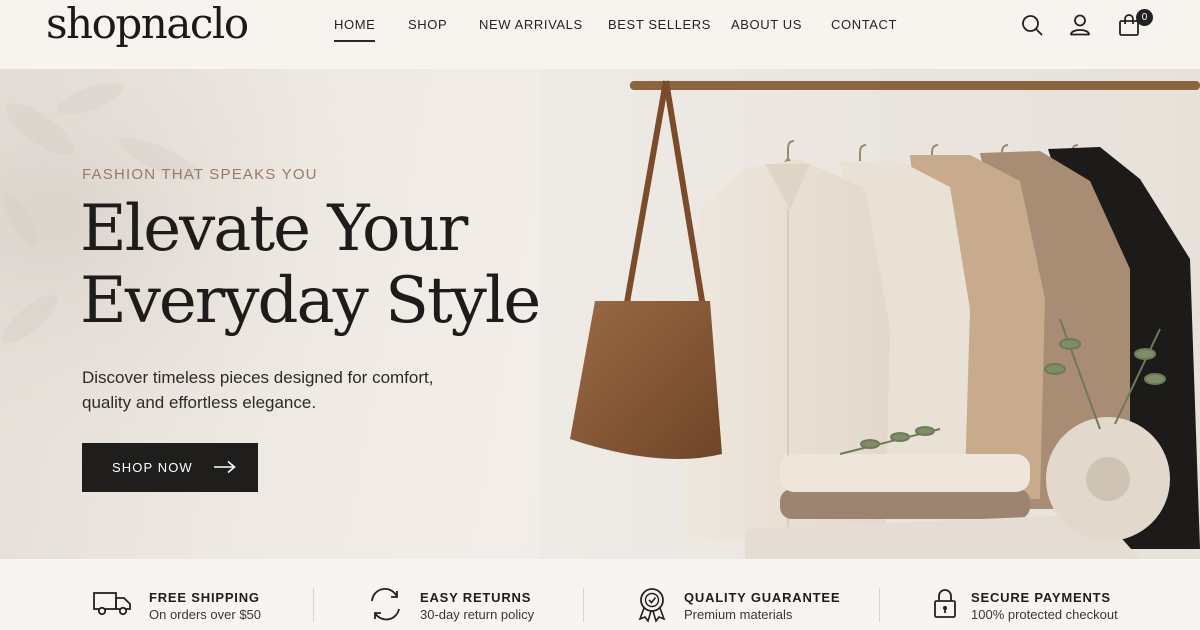  Describe the element at coordinates (738, 614) in the screenshot. I see `feature-subtitle: Premium materials` at that location.